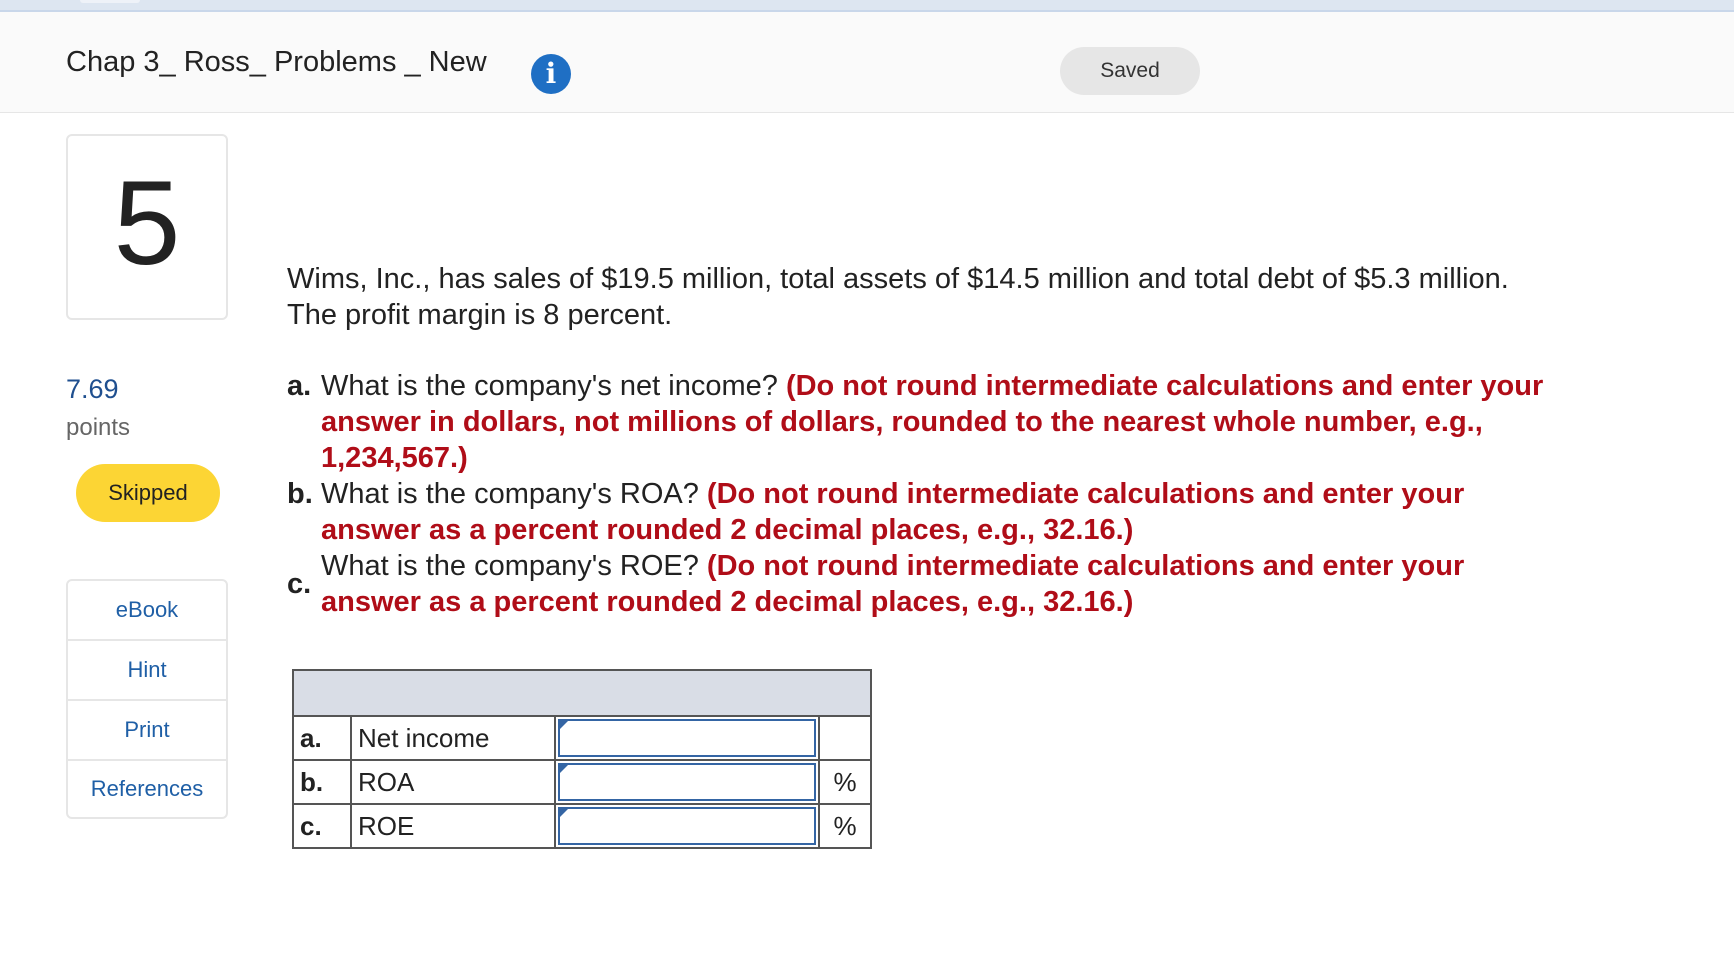  I want to click on answer-row-roa: b. ROA %, so click(582, 782).